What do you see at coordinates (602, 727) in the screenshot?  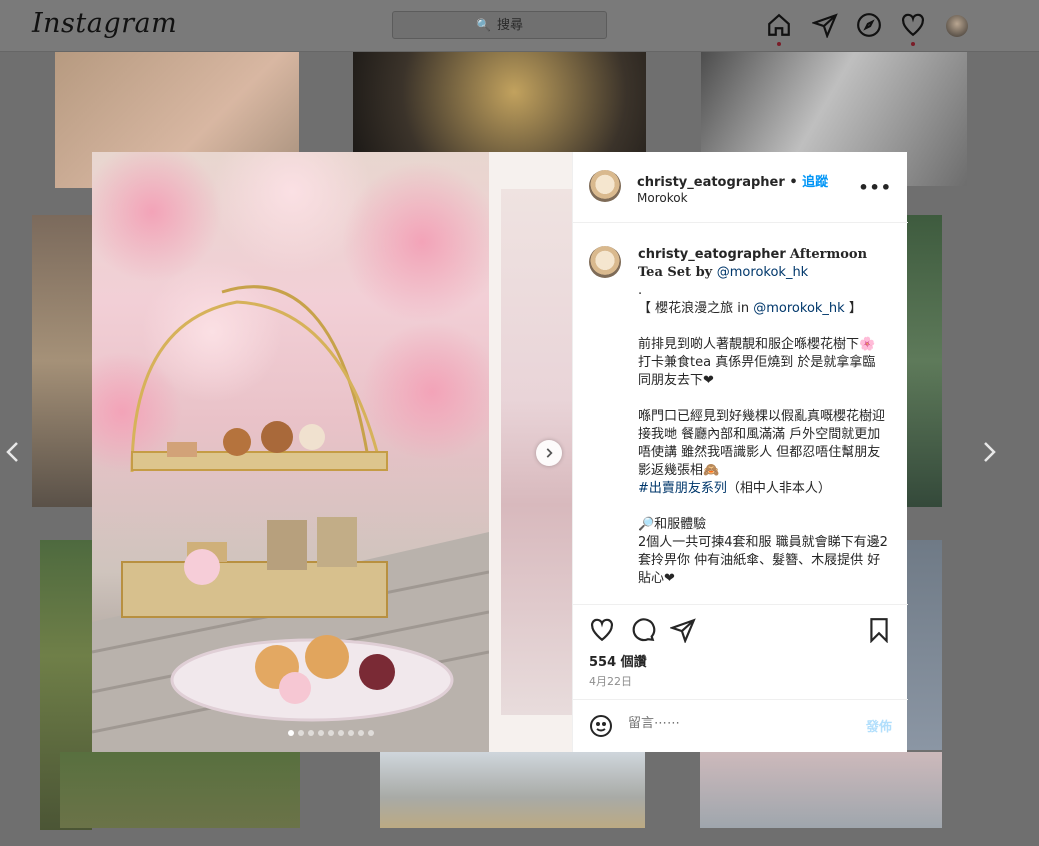 I see `emoji-icon` at bounding box center [602, 727].